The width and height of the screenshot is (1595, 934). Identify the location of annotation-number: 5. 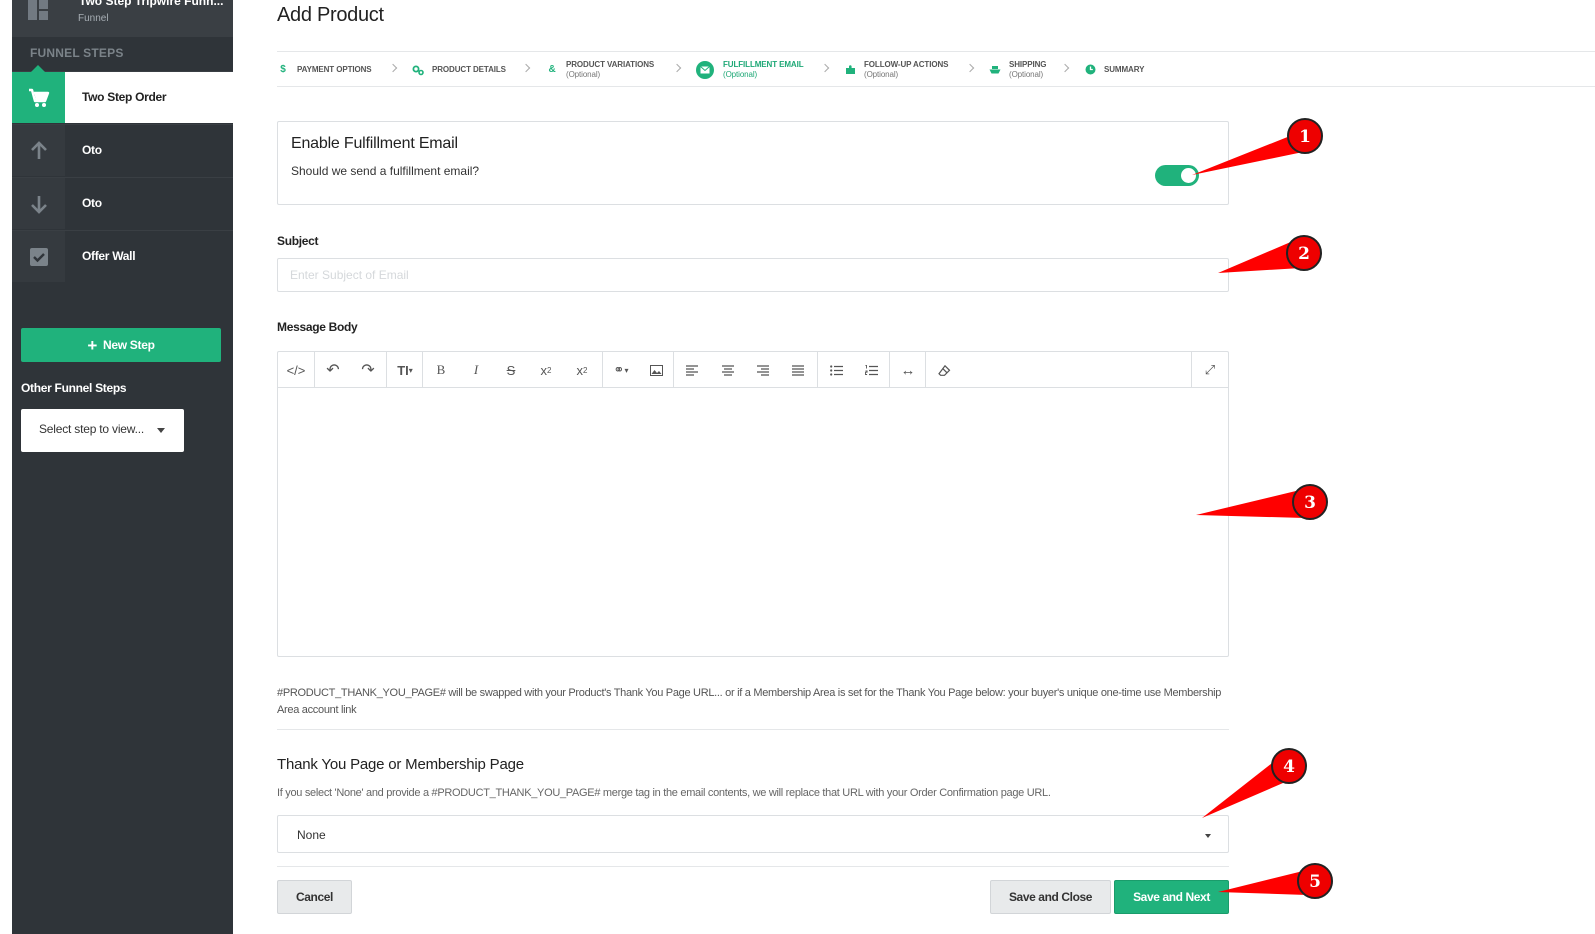
(1315, 882).